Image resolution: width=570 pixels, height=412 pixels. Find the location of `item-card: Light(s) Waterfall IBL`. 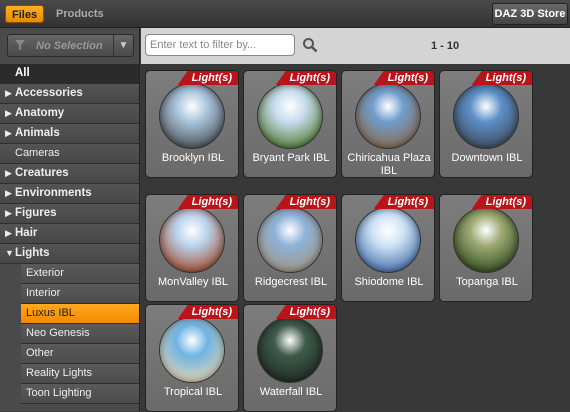

item-card: Light(s) Waterfall IBL is located at coordinates (290, 358).